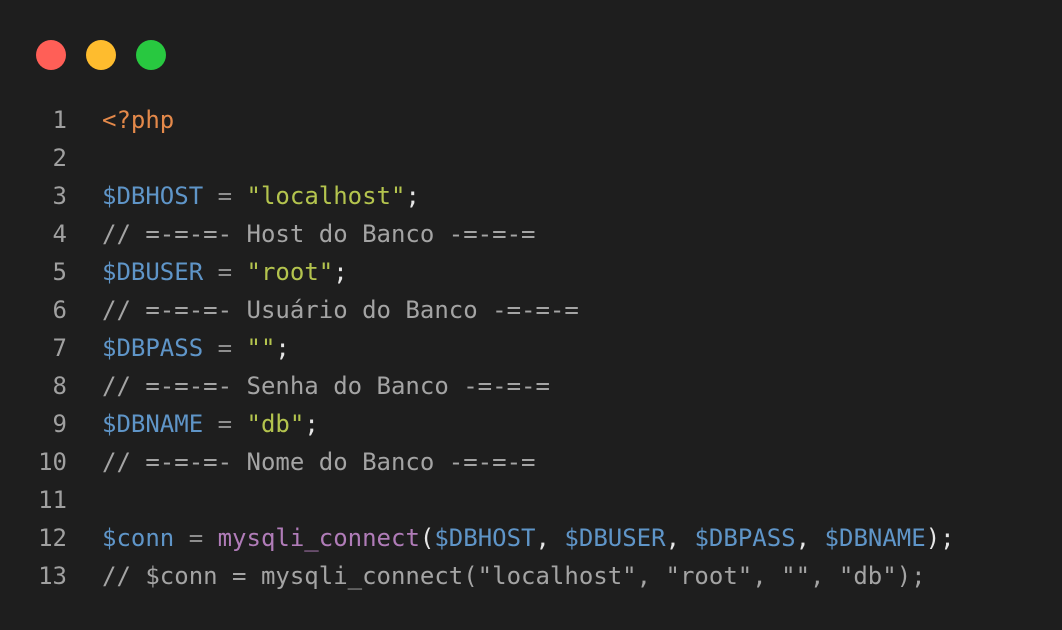 This screenshot has width=1062, height=630. I want to click on line-number: 1, so click(59, 120).